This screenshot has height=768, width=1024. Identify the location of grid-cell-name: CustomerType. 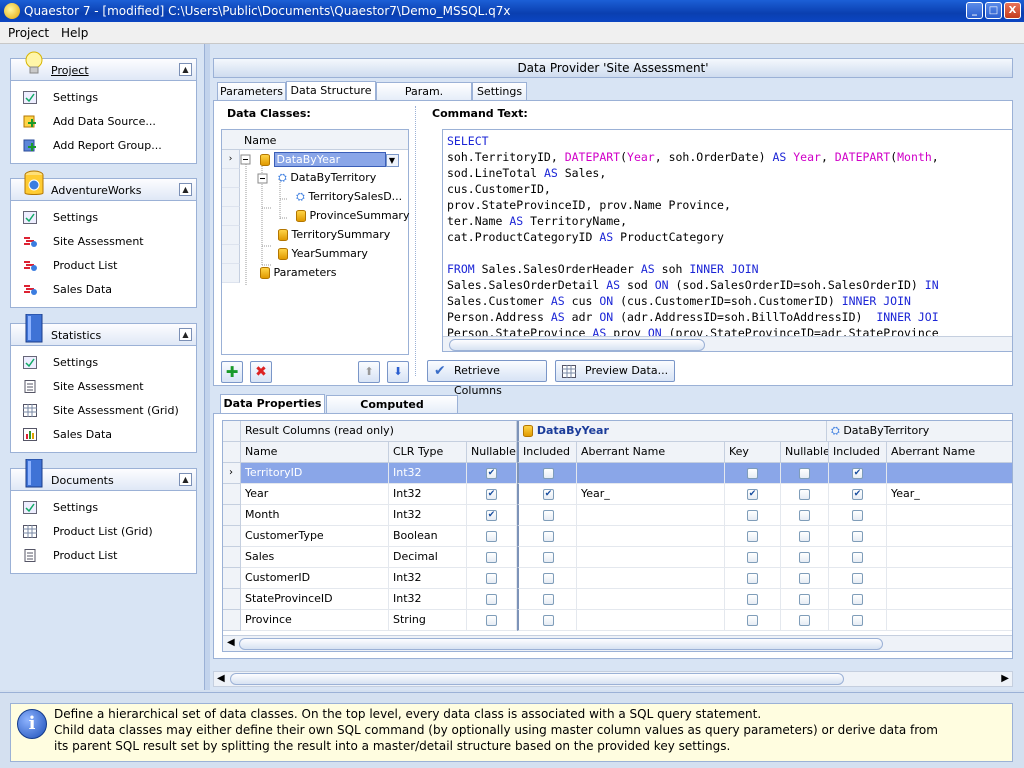
(315, 536).